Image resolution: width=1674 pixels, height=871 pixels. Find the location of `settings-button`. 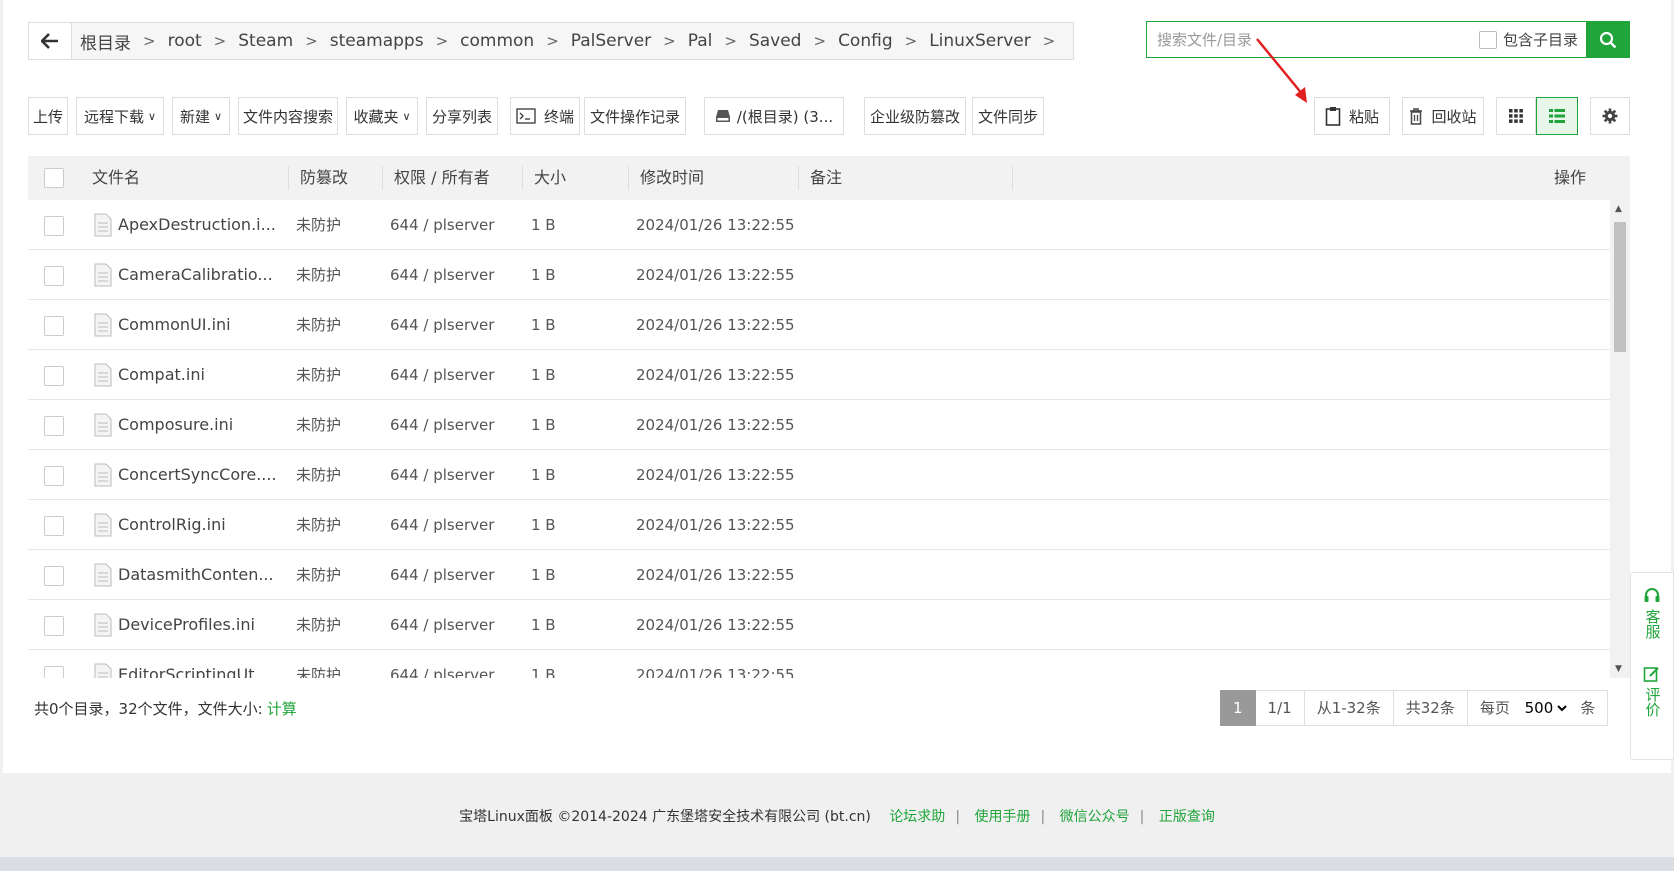

settings-button is located at coordinates (1610, 116).